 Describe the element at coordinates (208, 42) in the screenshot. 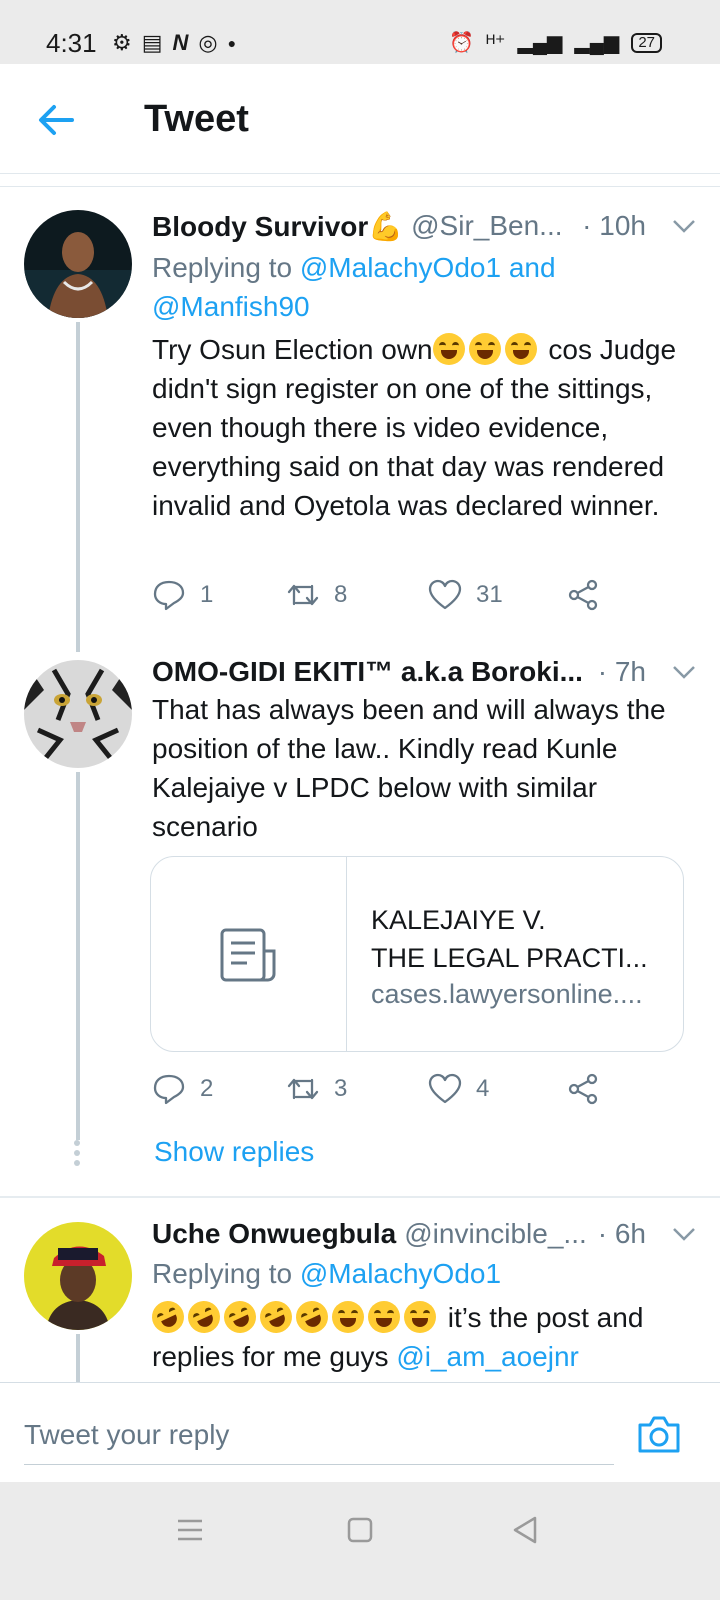

I see `instagram-icon: ◎` at that location.